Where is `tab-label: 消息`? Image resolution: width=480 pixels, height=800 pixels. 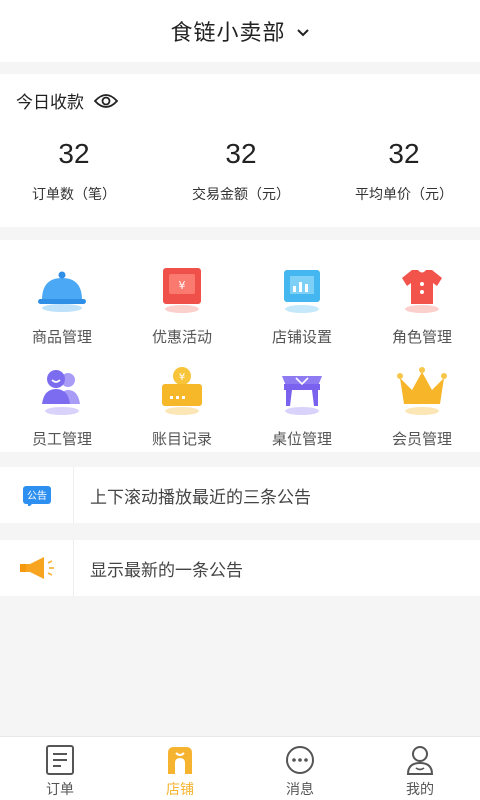
tab-label: 消息 is located at coordinates (300, 790).